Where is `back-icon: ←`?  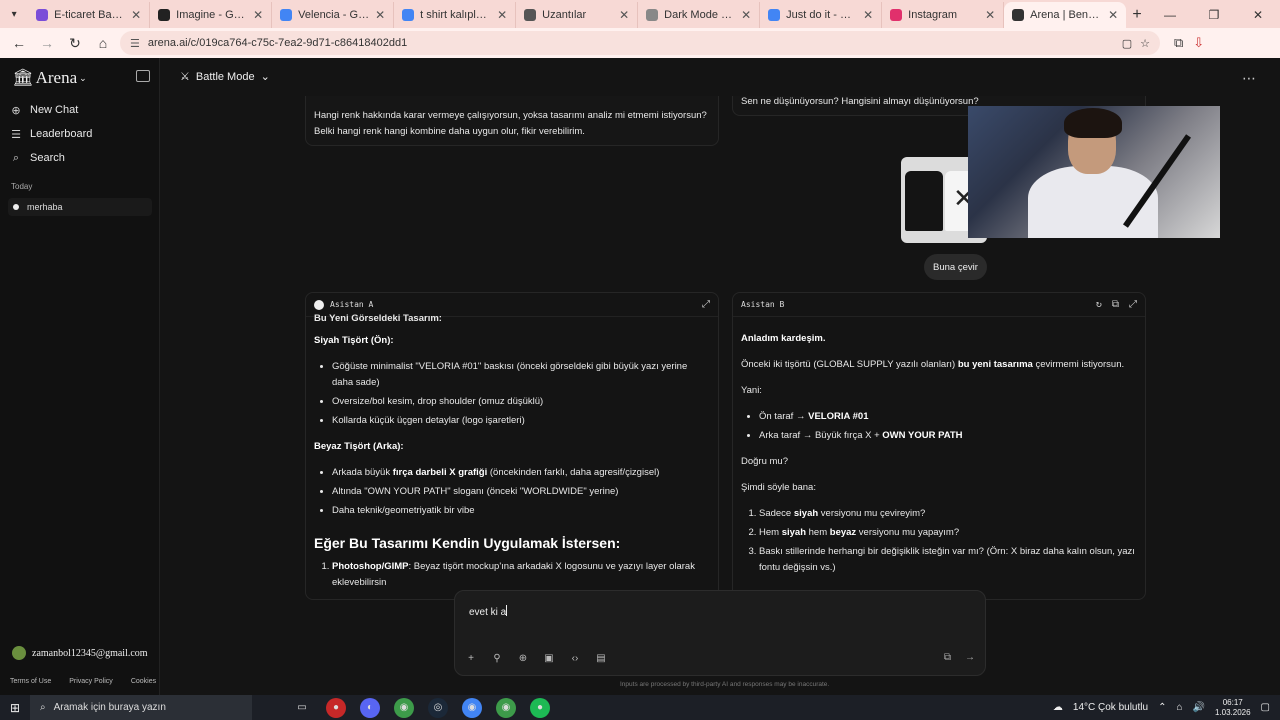 back-icon: ← is located at coordinates (19, 43).